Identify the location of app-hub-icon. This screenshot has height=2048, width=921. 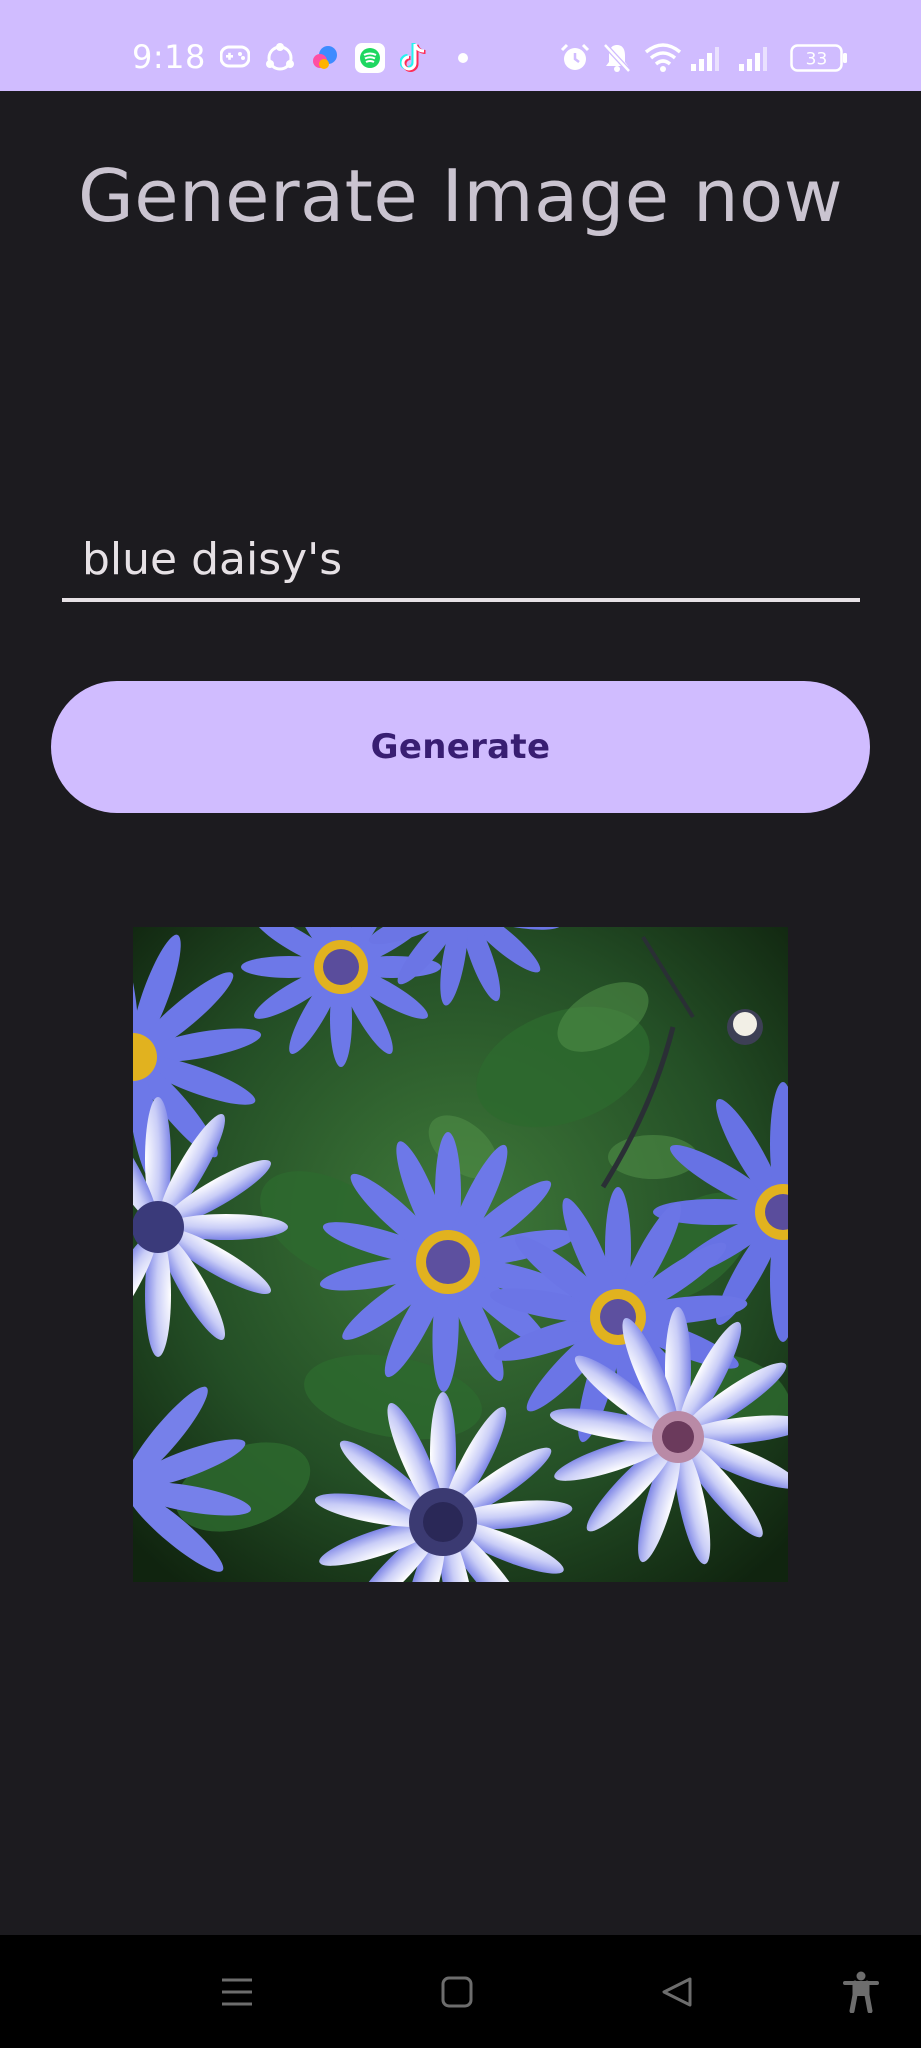
(280, 57).